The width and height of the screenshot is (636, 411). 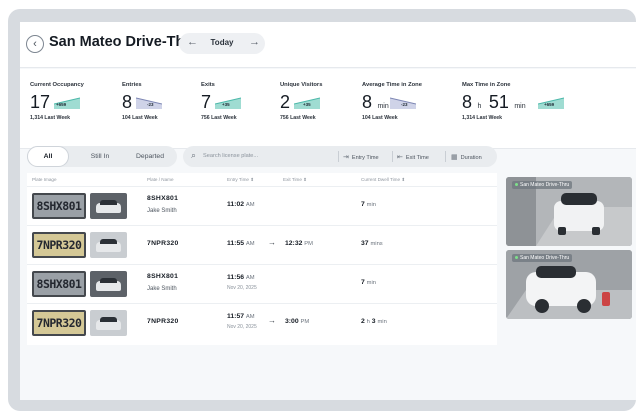 I want to click on exit-time-value: 3:00, so click(x=292, y=321).